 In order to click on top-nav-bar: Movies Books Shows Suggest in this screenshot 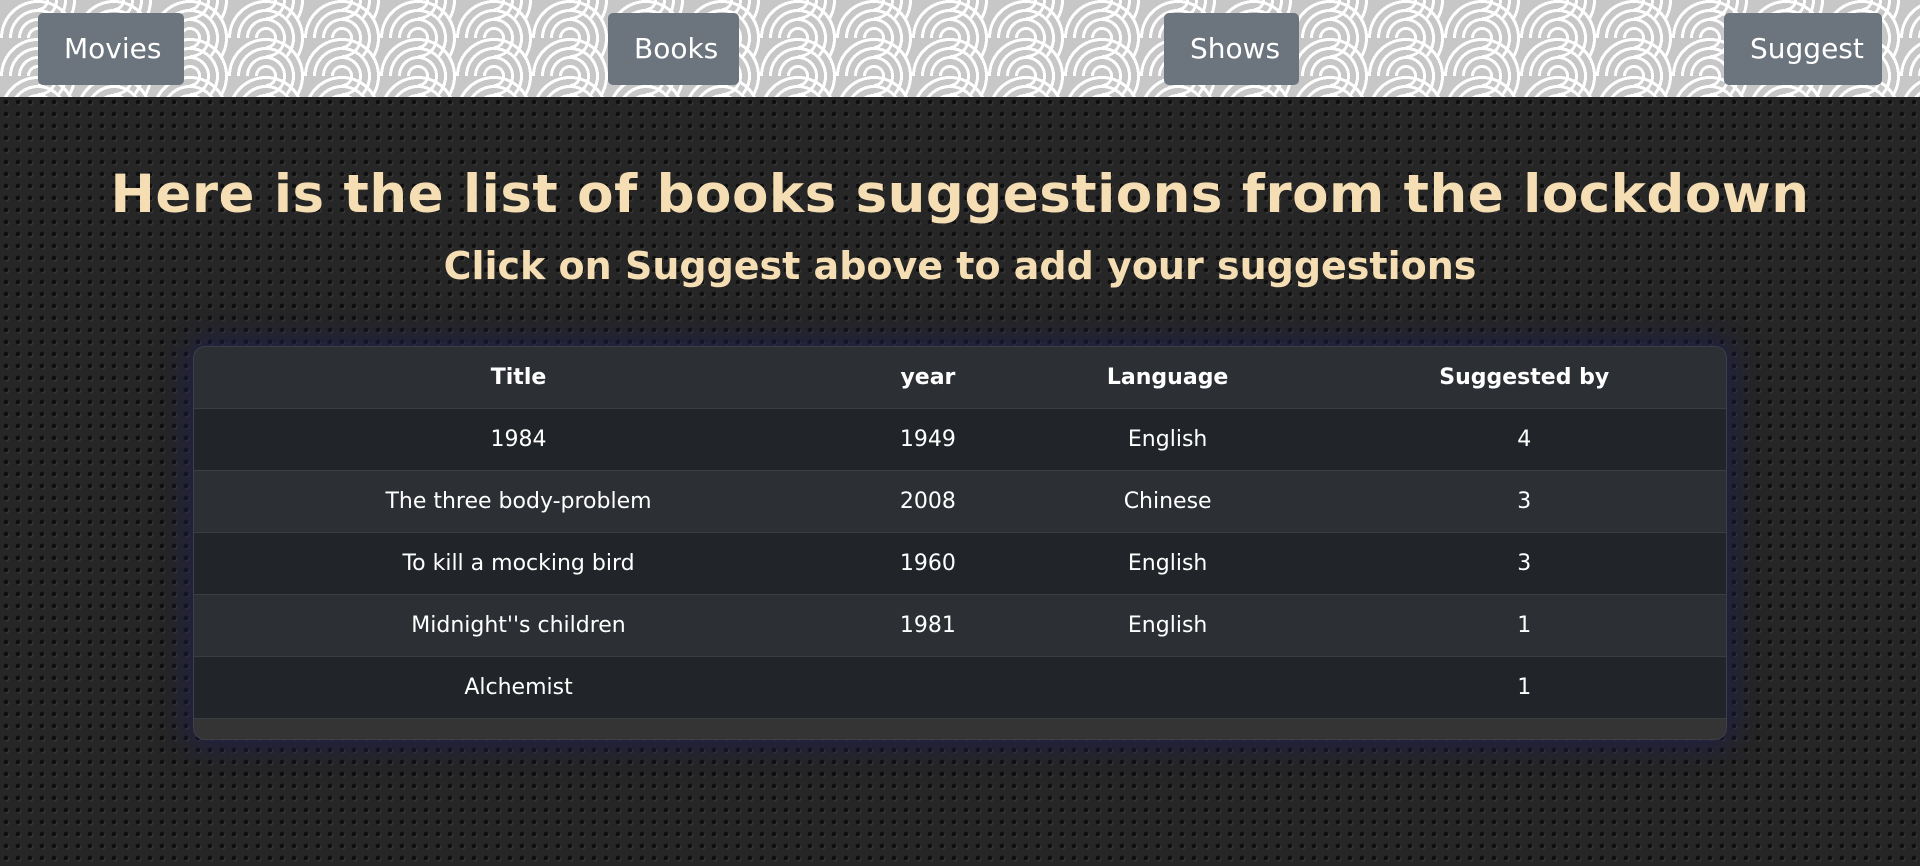, I will do `click(960, 48)`.